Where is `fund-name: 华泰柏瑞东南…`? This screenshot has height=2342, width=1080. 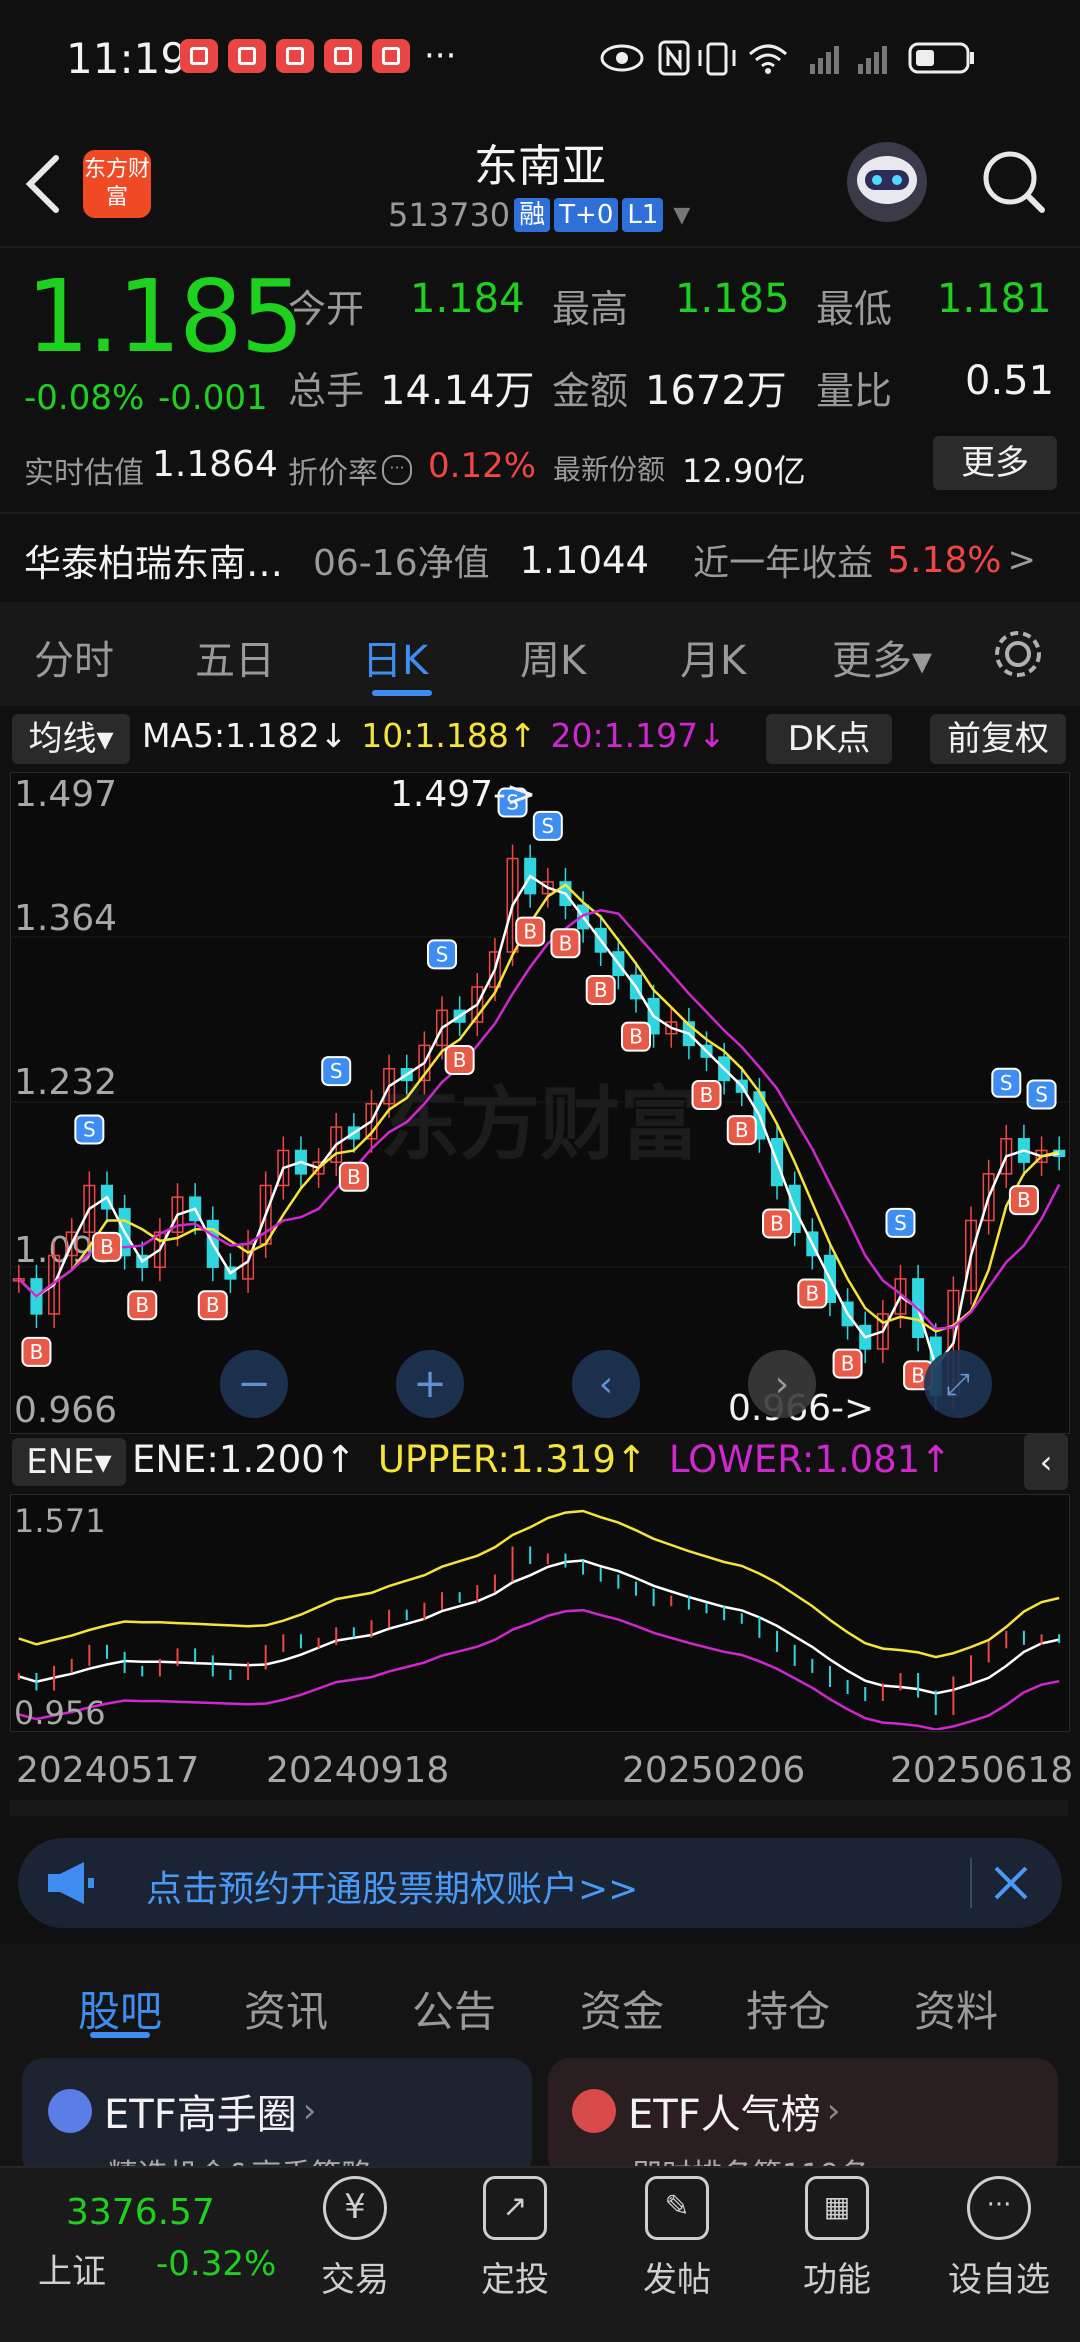
fund-name: 华泰柏瑞东南… is located at coordinates (153, 563).